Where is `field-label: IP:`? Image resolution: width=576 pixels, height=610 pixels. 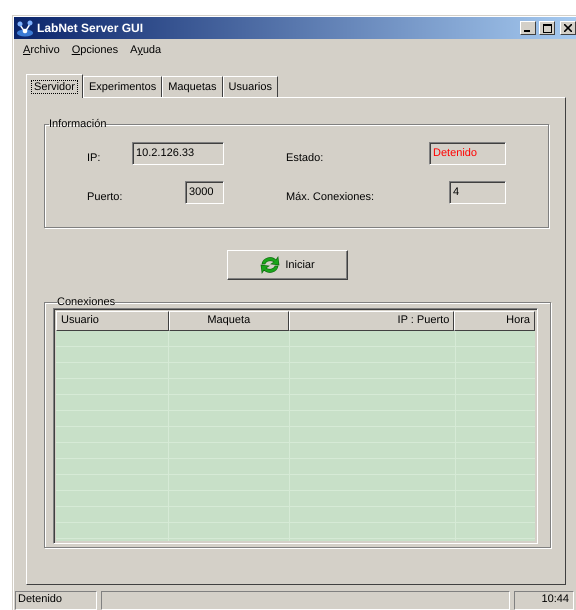 field-label: IP: is located at coordinates (94, 158).